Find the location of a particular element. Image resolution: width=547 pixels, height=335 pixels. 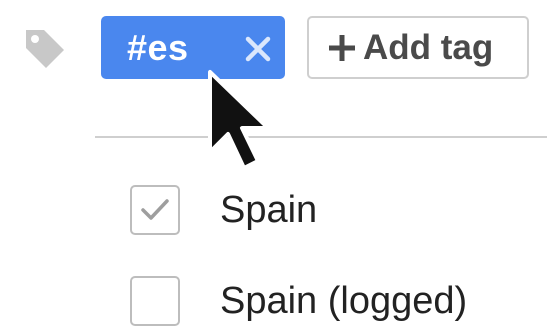

tag-chip: #es is located at coordinates (193, 47).